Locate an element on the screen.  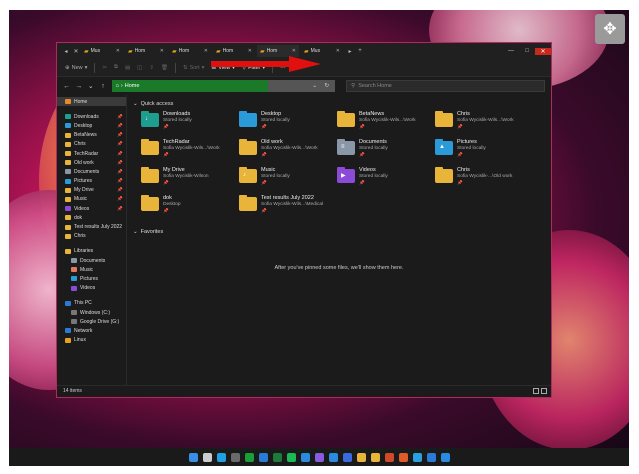
minimize-icon: — is located at coordinates (511, 51).